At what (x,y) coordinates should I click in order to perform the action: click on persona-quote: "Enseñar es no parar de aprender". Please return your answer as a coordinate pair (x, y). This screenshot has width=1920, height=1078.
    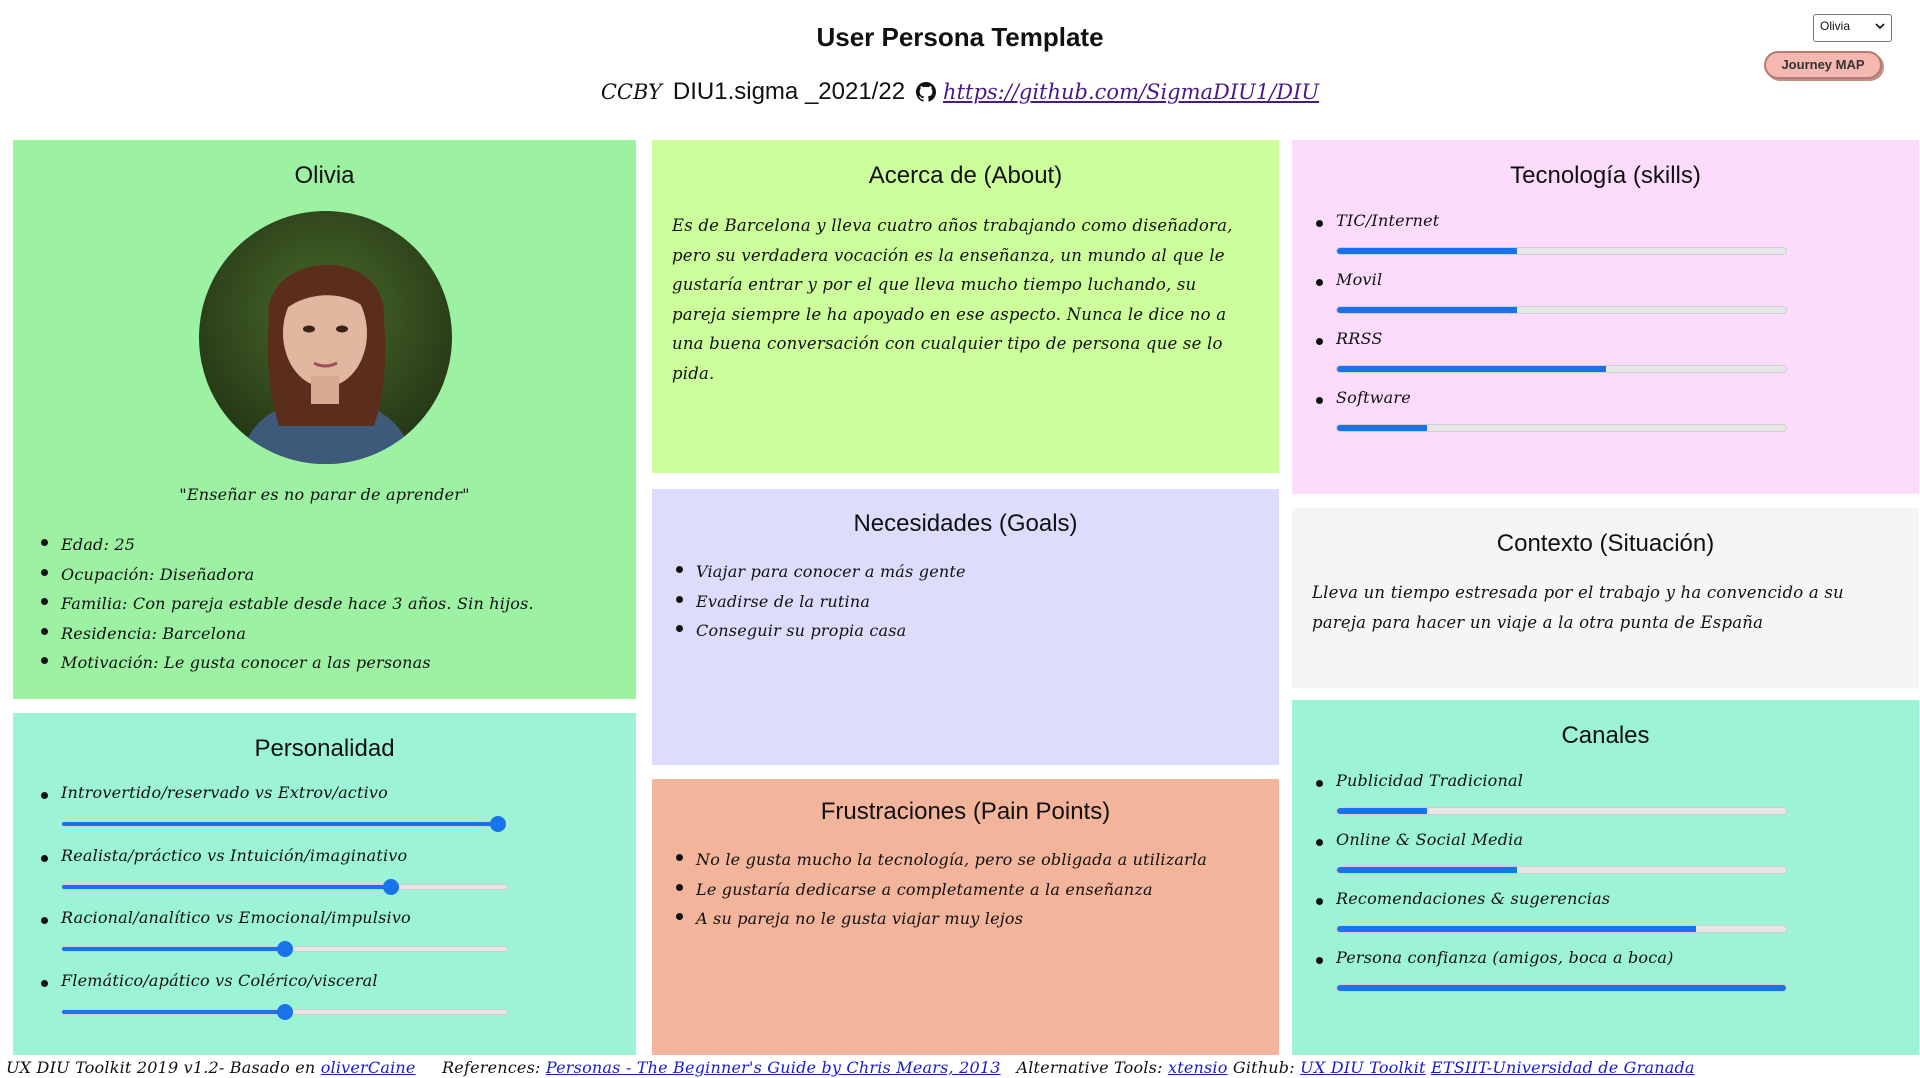
    Looking at the image, I should click on (324, 494).